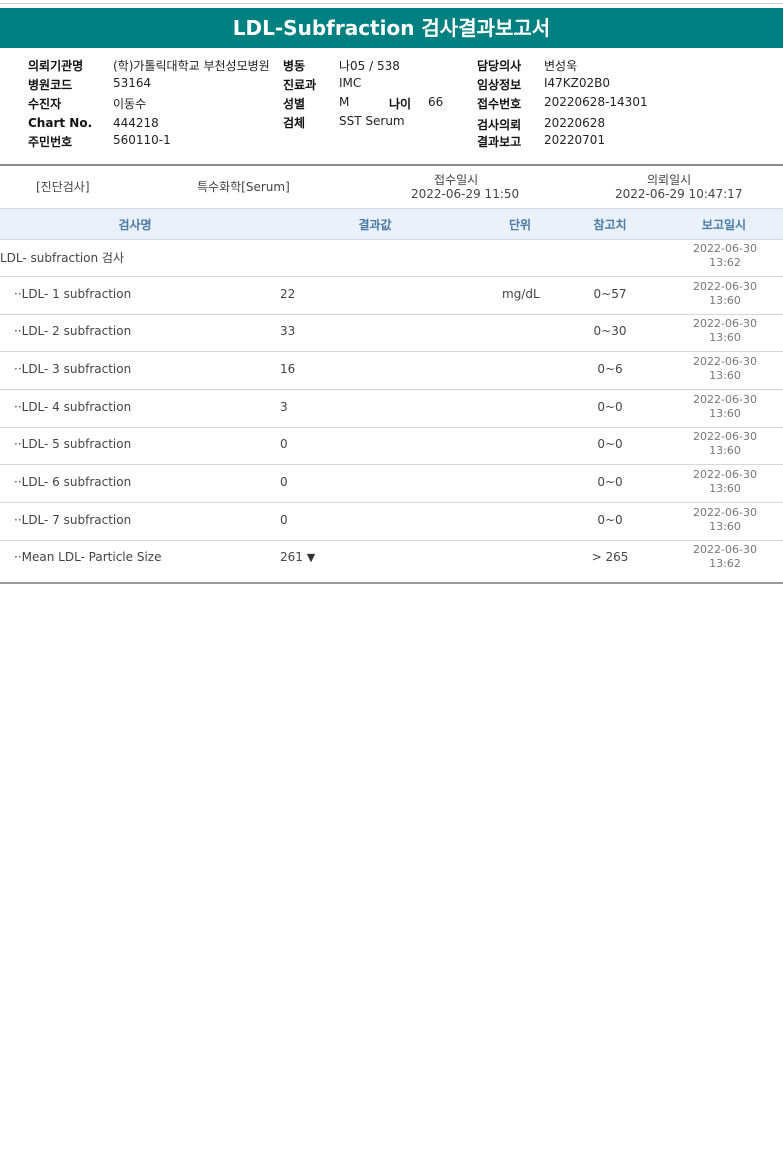 The height and width of the screenshot is (1165, 783). Describe the element at coordinates (610, 331) in the screenshot. I see `reference-value: 0~30` at that location.